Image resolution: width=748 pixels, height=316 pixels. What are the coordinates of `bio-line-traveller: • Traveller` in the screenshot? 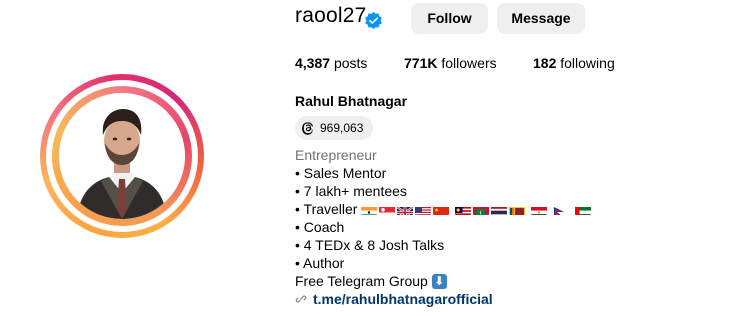 It's located at (444, 209).